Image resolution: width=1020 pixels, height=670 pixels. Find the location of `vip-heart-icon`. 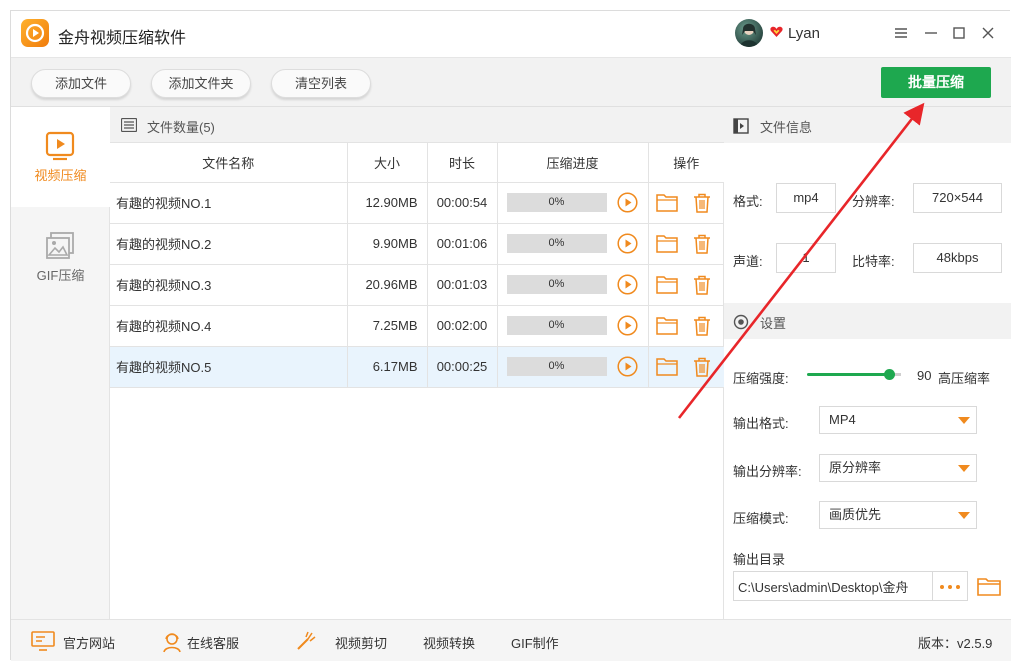

vip-heart-icon is located at coordinates (776, 31).